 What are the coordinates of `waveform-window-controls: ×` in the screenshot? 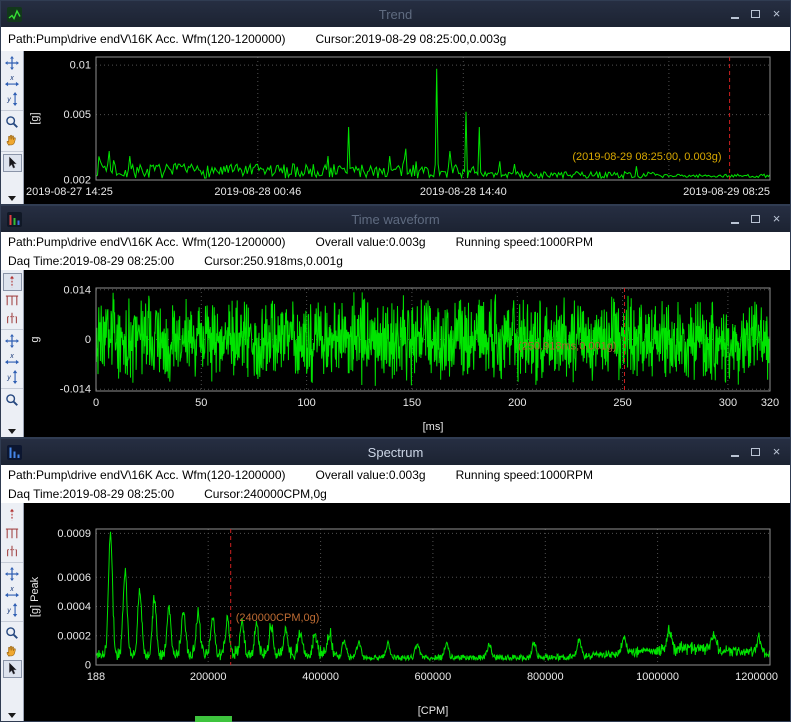 It's located at (755, 219).